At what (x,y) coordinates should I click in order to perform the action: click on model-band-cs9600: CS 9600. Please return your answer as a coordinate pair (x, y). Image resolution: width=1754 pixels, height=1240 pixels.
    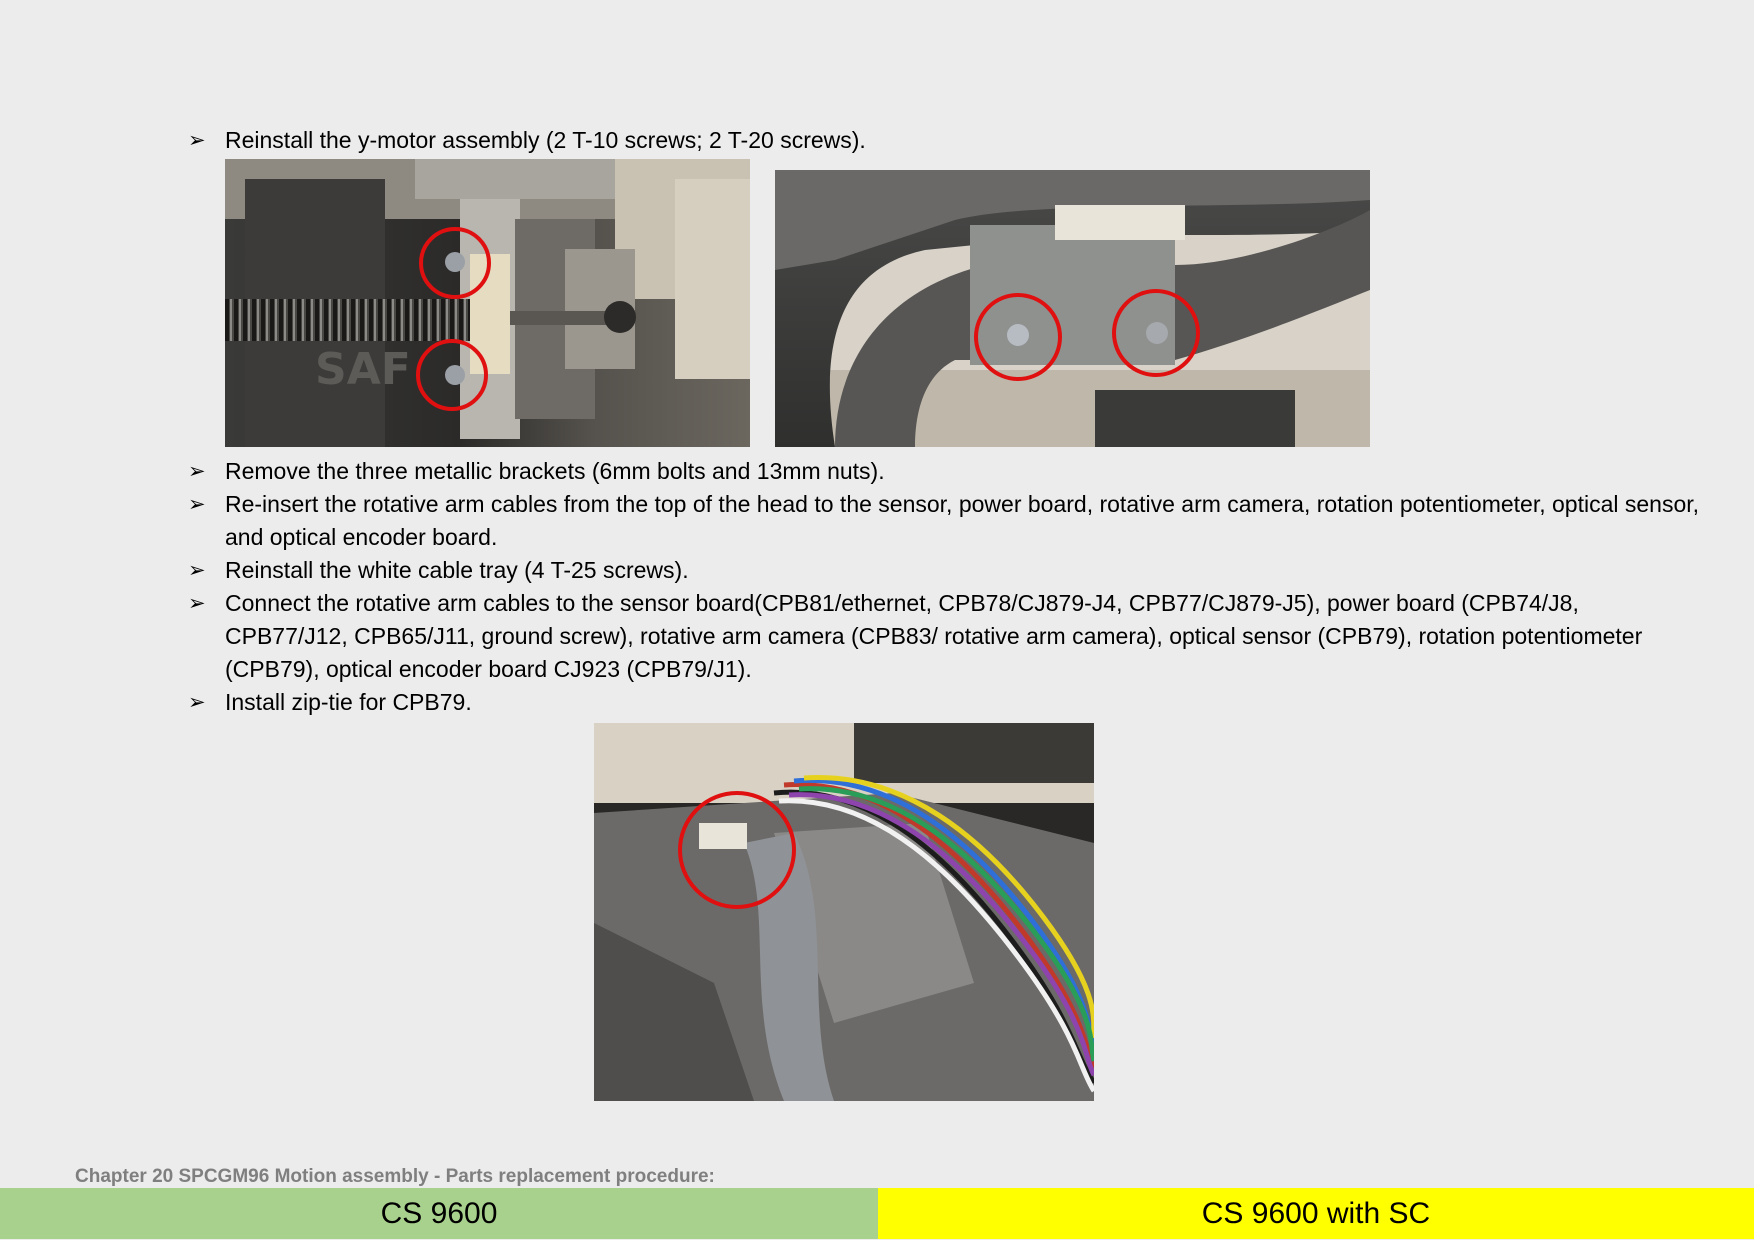
    Looking at the image, I should click on (439, 1213).